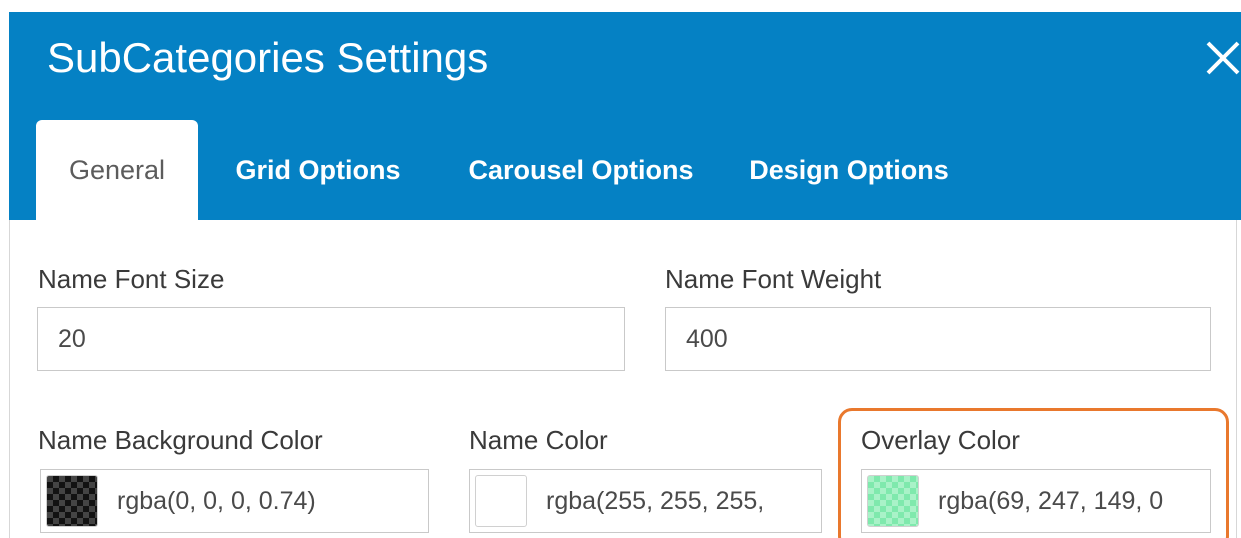 Image resolution: width=1241 pixels, height=538 pixels. I want to click on tab-general: General, so click(117, 170).